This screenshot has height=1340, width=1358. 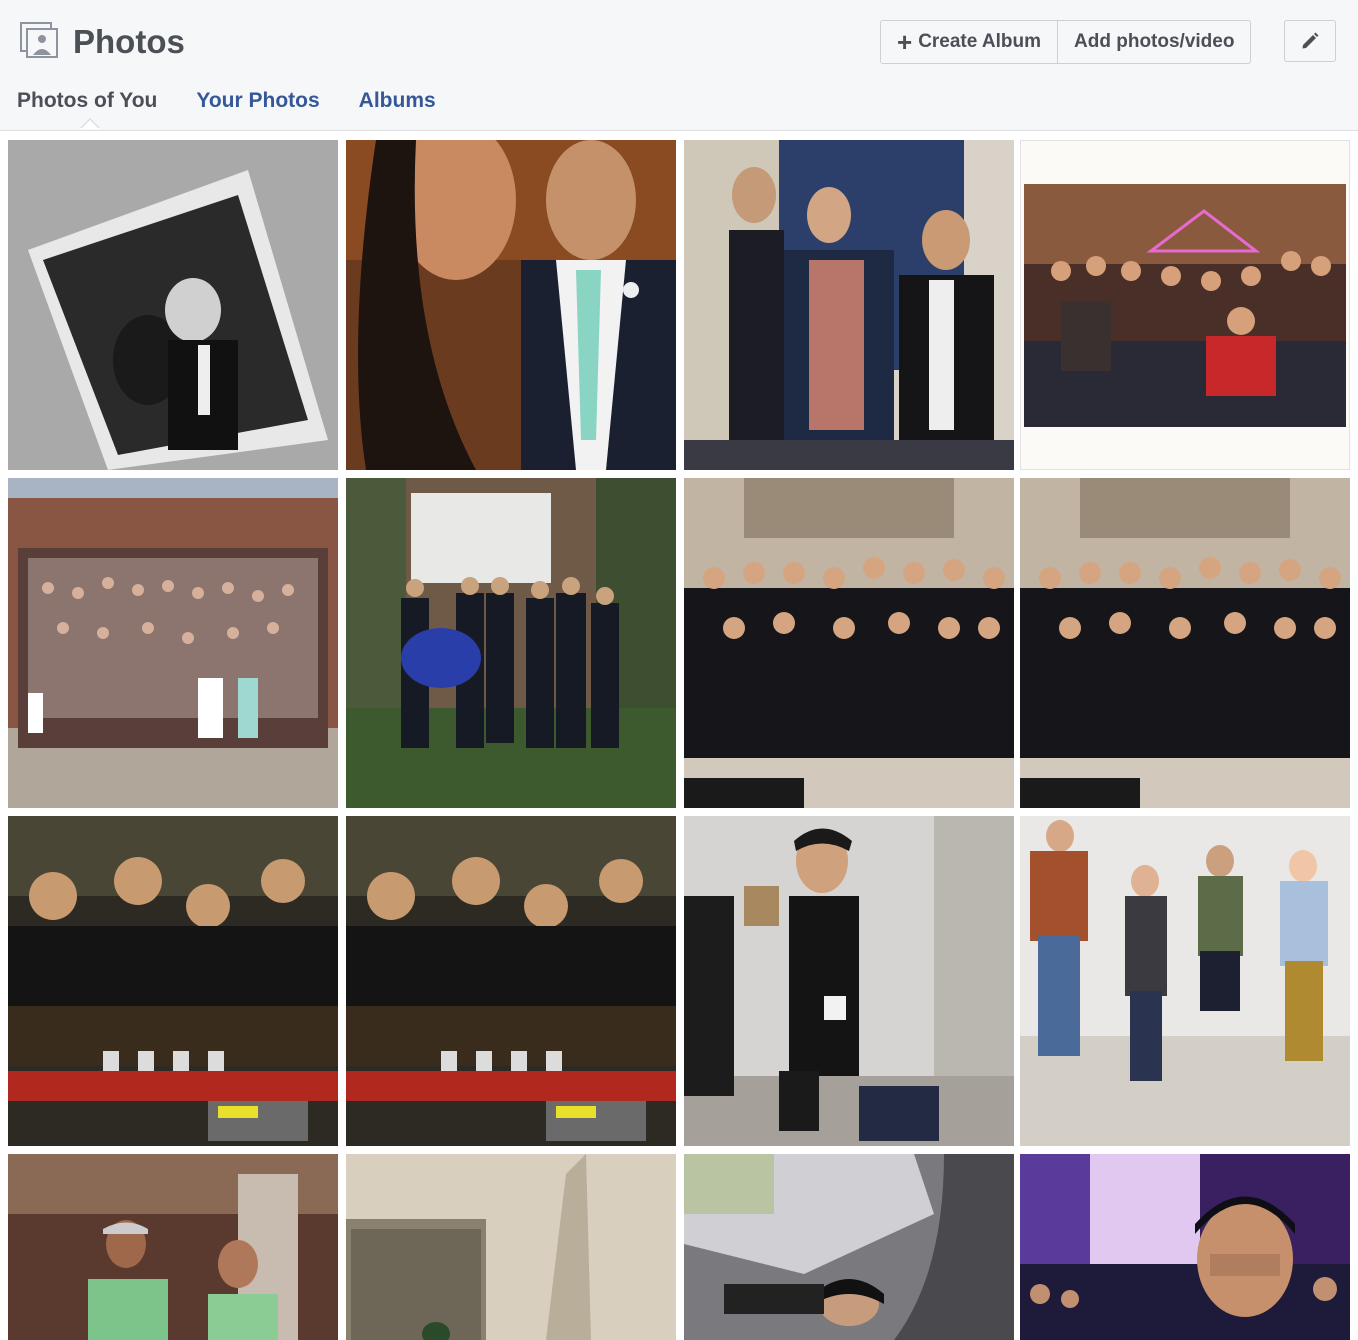 What do you see at coordinates (397, 101) in the screenshot?
I see `tab-albums: Albums` at bounding box center [397, 101].